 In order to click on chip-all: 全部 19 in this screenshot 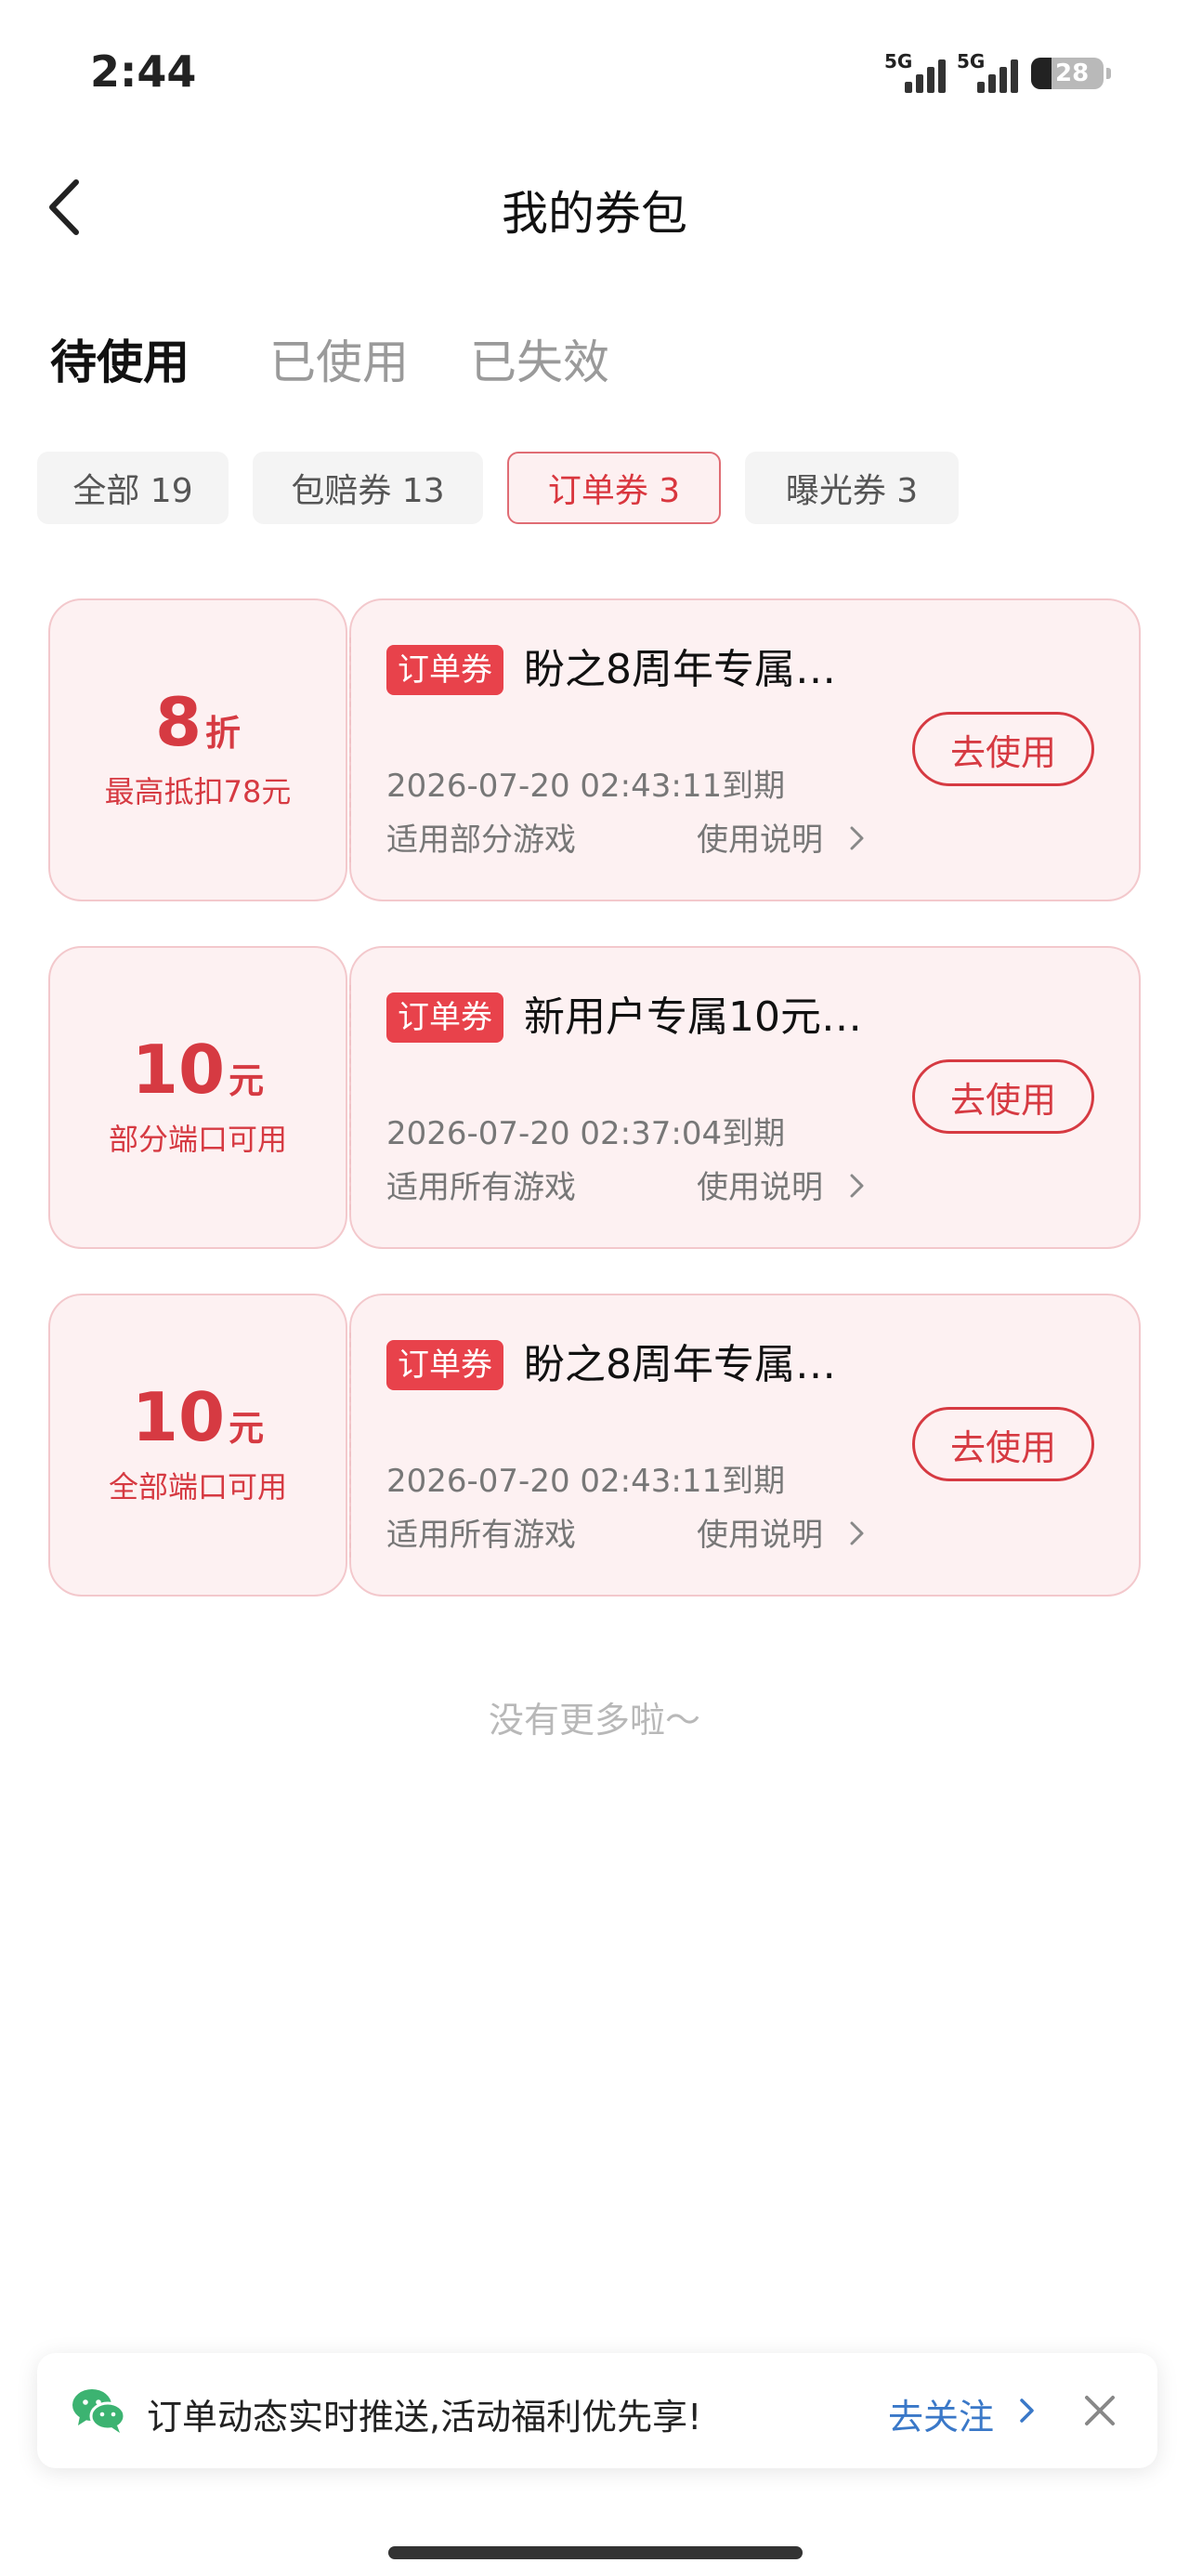, I will do `click(133, 488)`.